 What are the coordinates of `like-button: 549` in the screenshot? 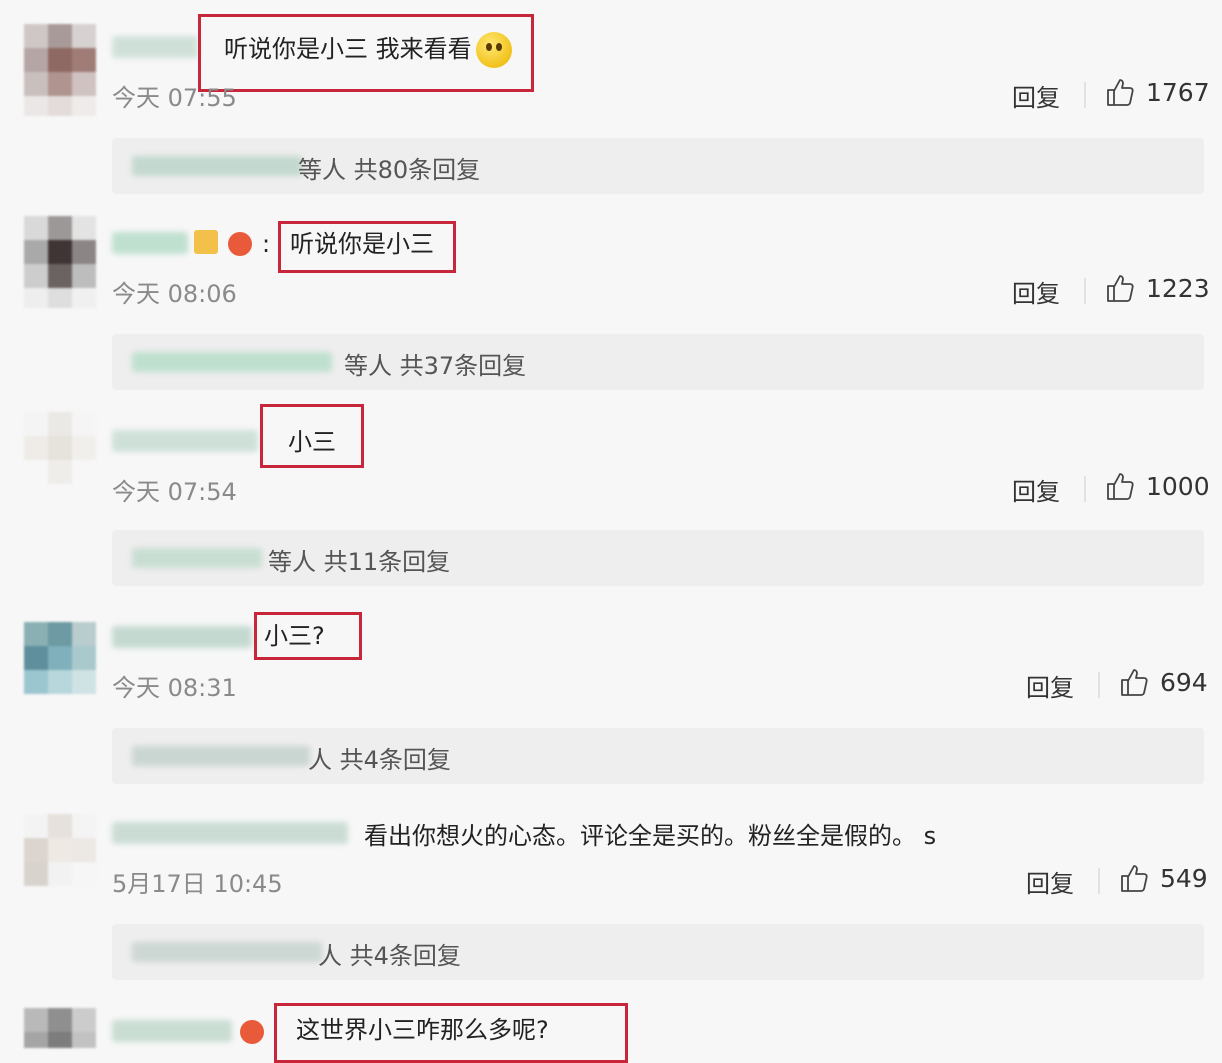 It's located at (1163, 878).